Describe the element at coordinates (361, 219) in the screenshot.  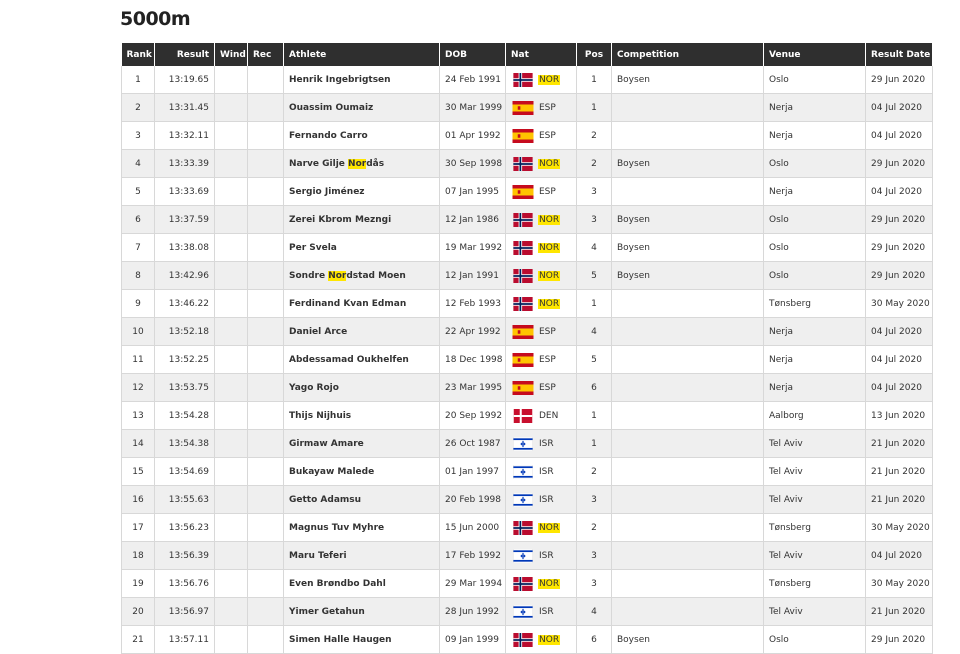
I see `athlete-cell: Zerei Kbrom Mezngi` at that location.